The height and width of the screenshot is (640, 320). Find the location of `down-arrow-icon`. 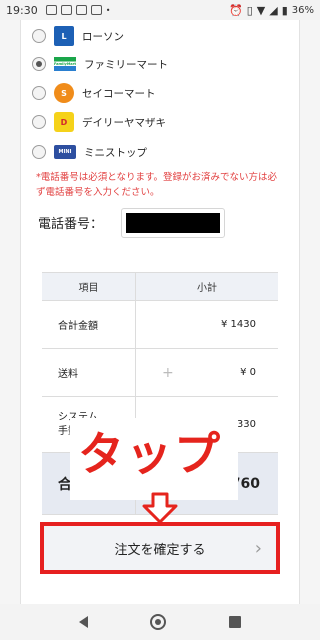

down-arrow-icon is located at coordinates (160, 508).